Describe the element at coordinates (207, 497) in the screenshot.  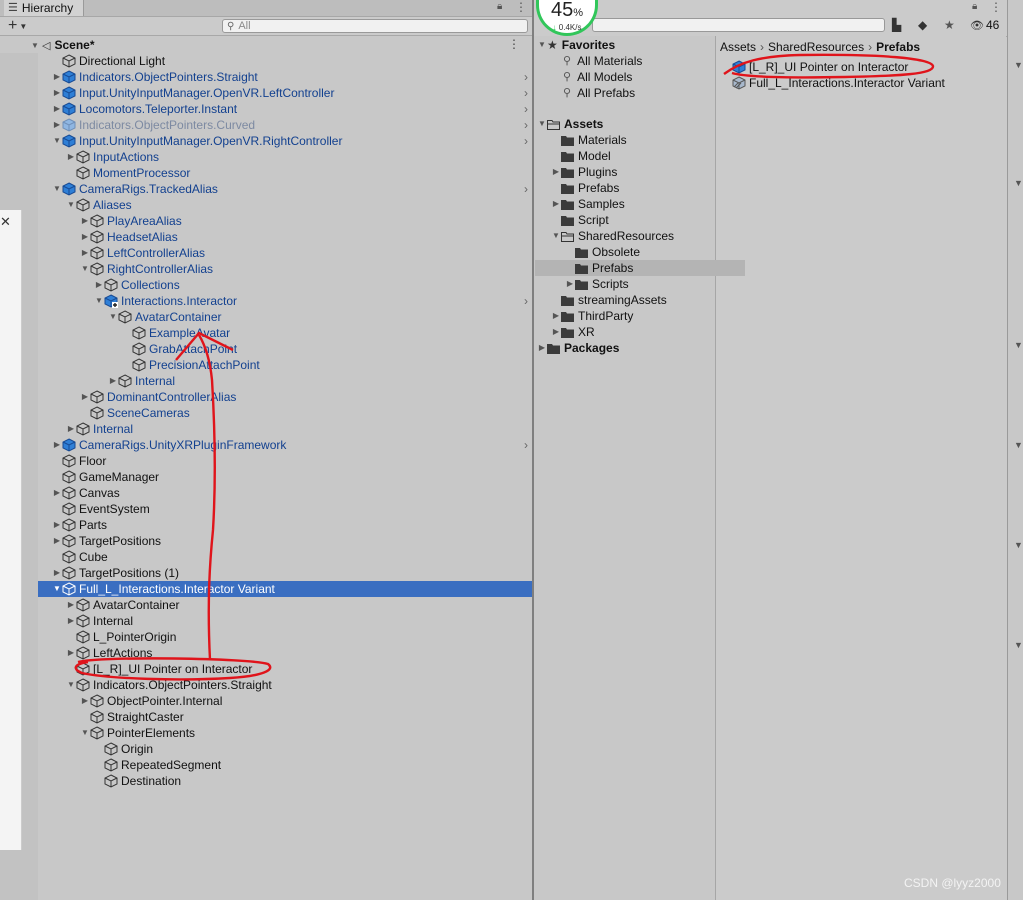
I see `annotation-arrow-line` at that location.